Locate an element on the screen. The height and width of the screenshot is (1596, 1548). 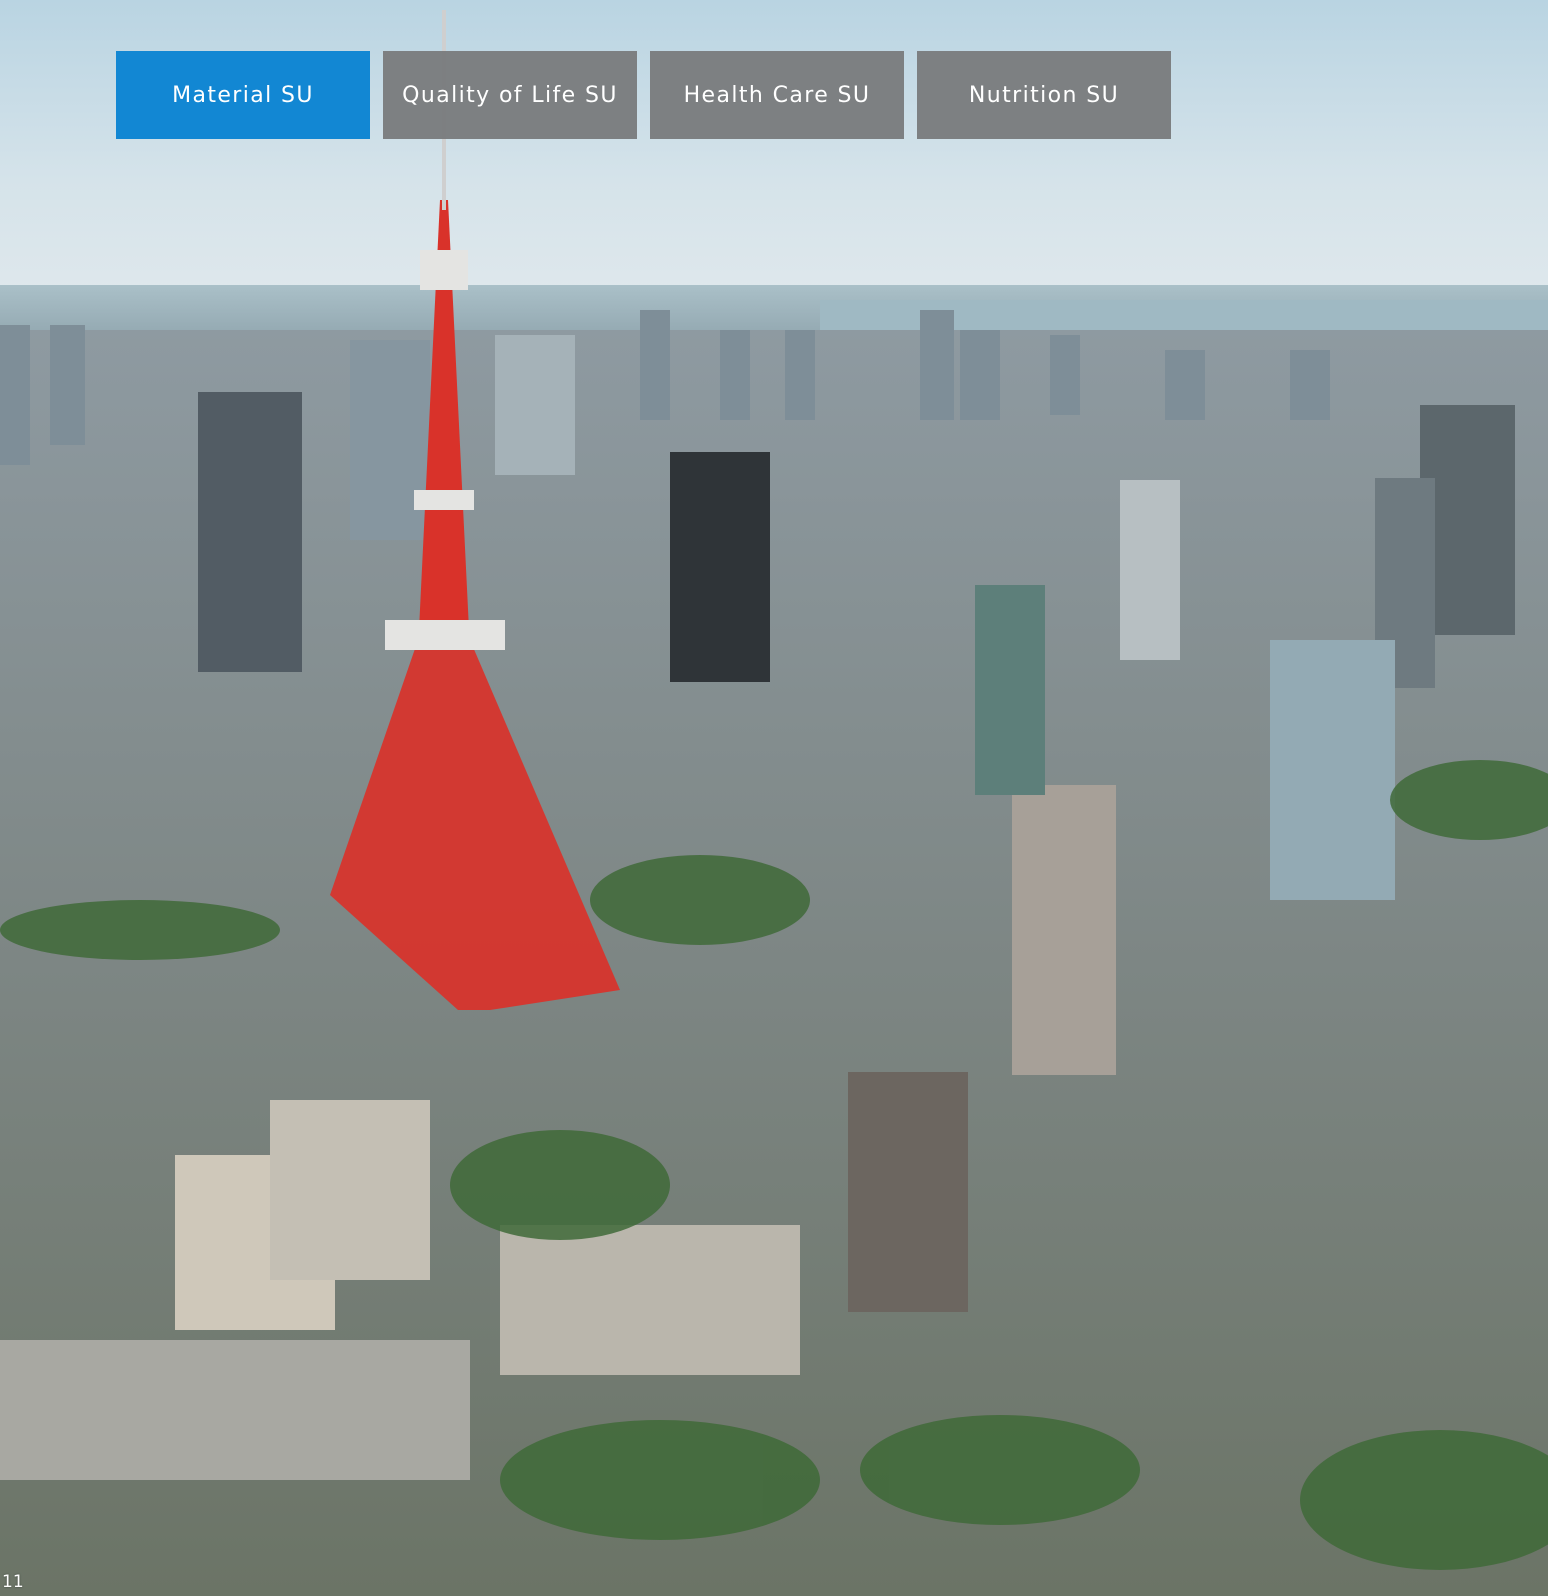
tab-quality-of-life-su: Quality of Life SU is located at coordinates (510, 95).